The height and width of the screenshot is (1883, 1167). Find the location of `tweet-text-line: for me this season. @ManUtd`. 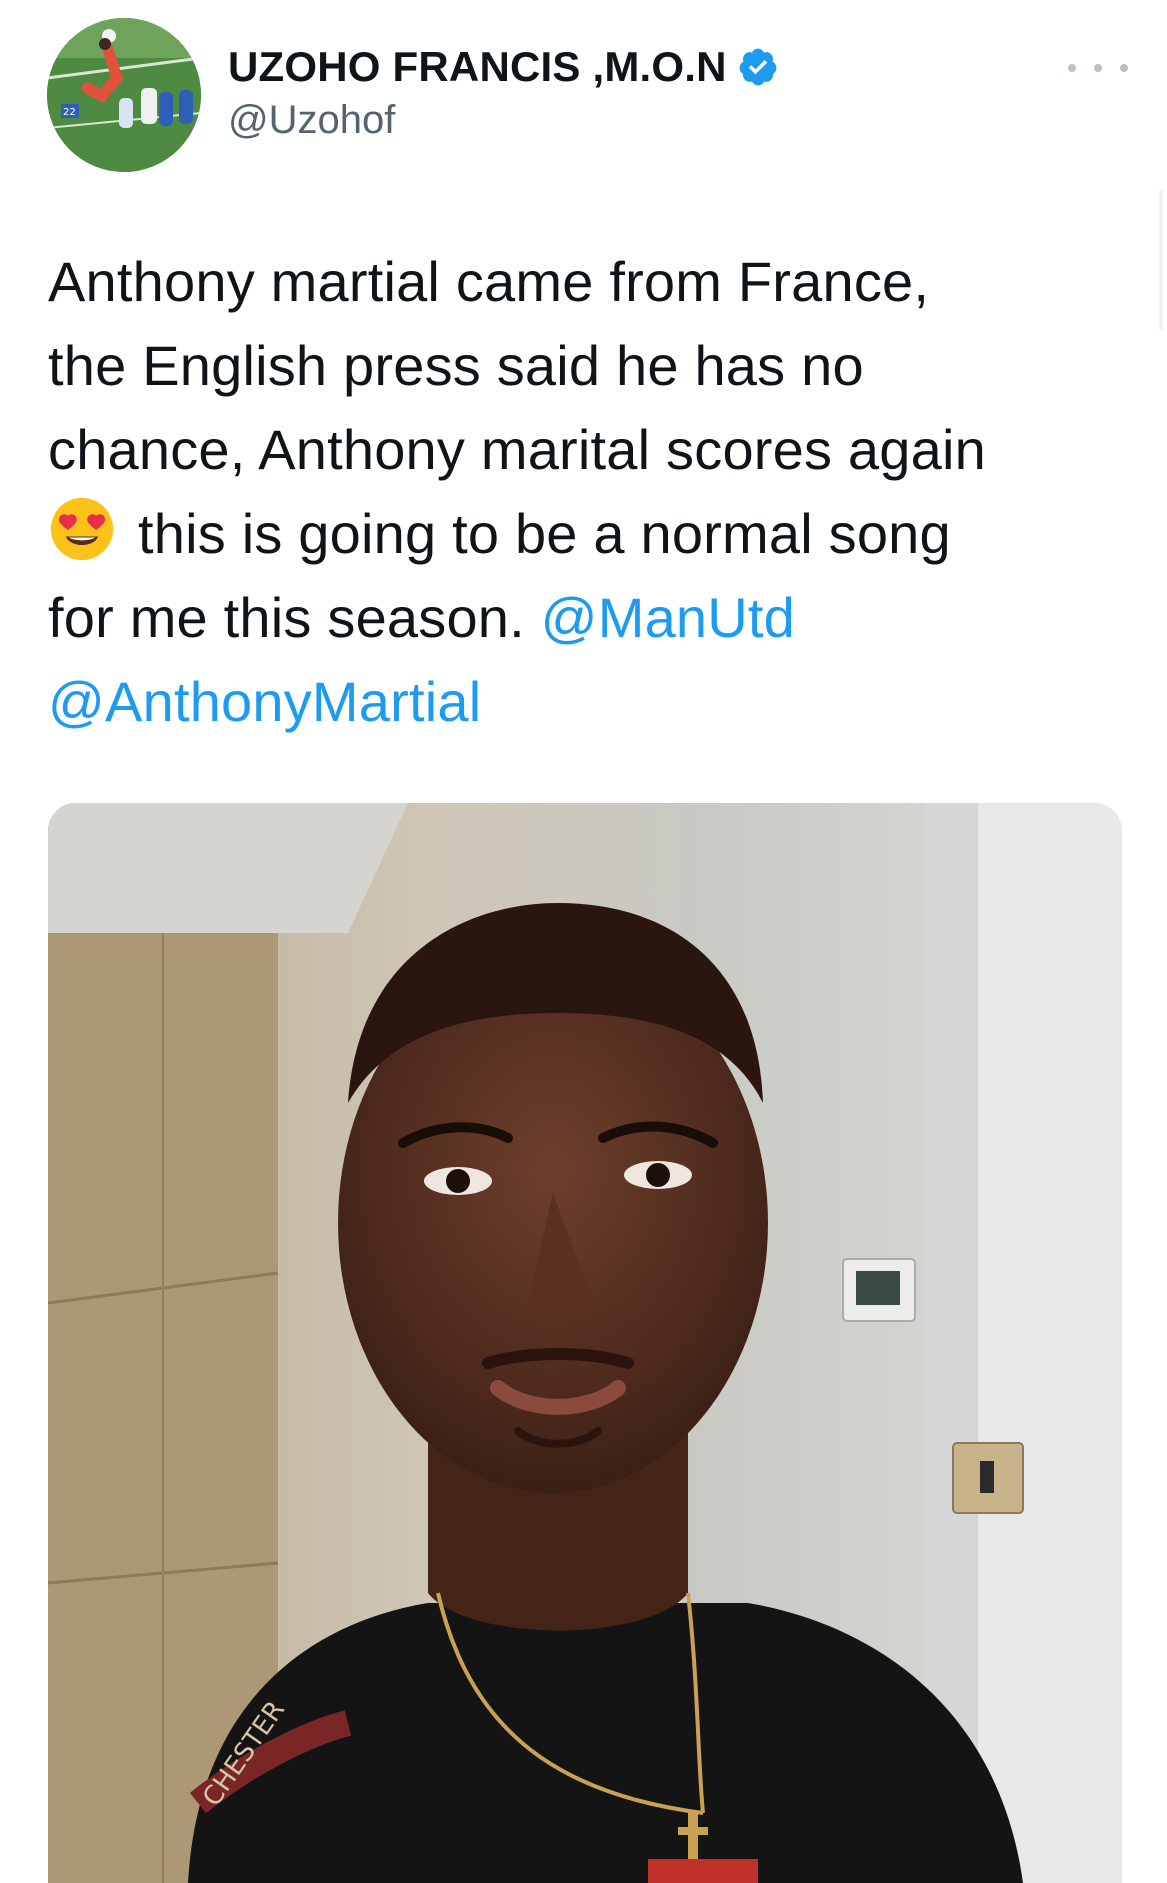

tweet-text-line: for me this season. @ManUtd is located at coordinates (593, 618).